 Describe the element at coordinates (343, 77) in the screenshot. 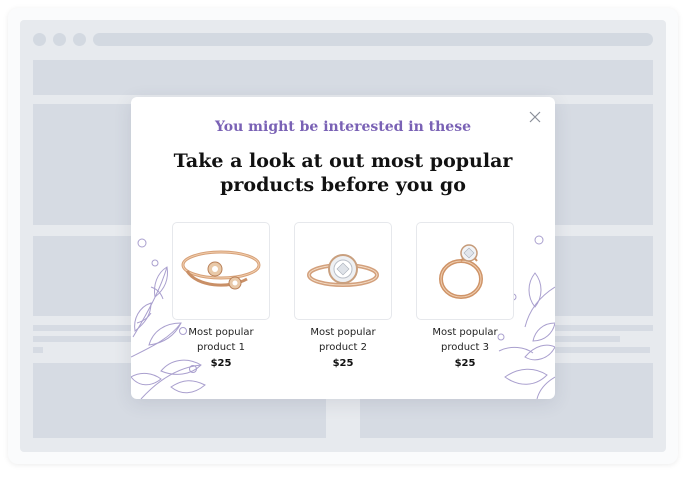

I see `header-placeholder` at that location.